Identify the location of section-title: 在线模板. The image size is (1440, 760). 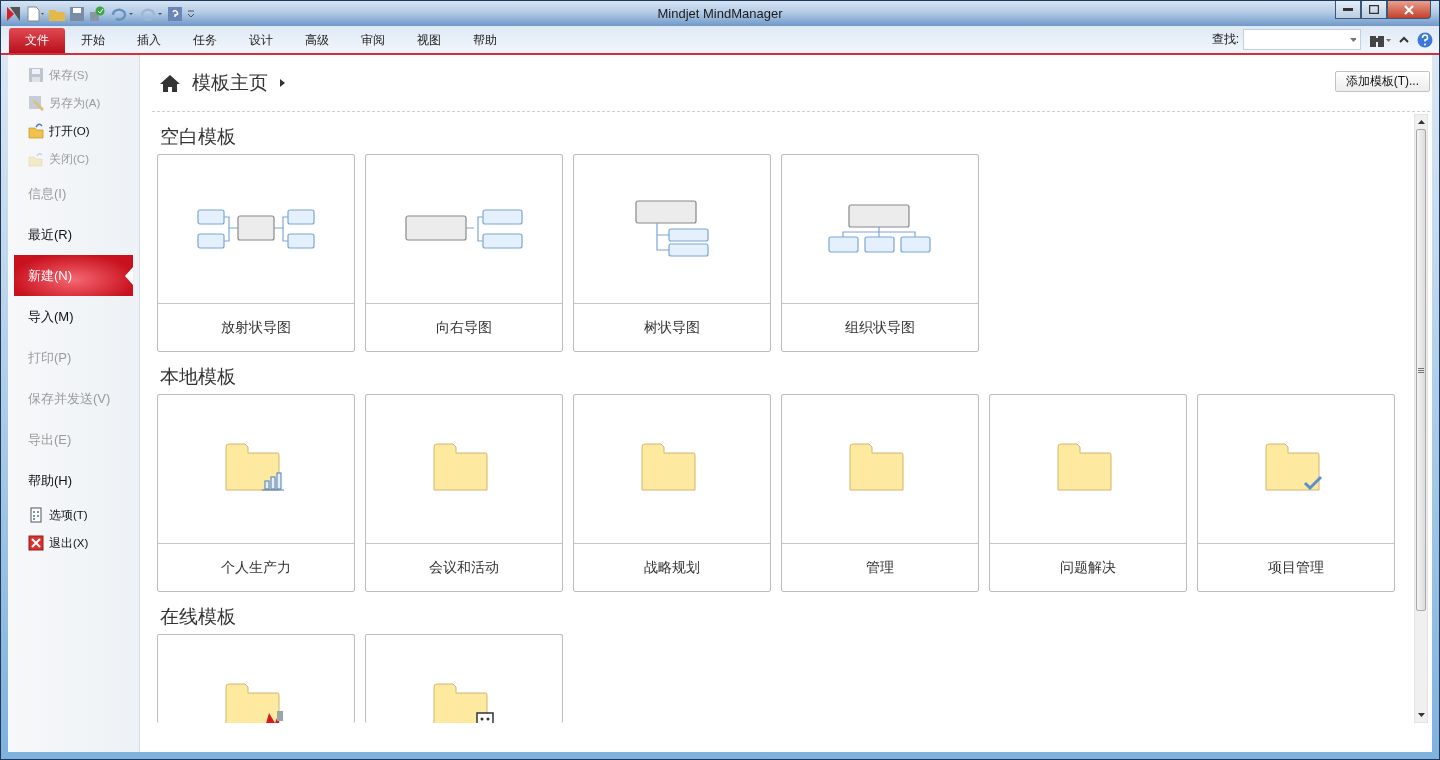
(198, 617).